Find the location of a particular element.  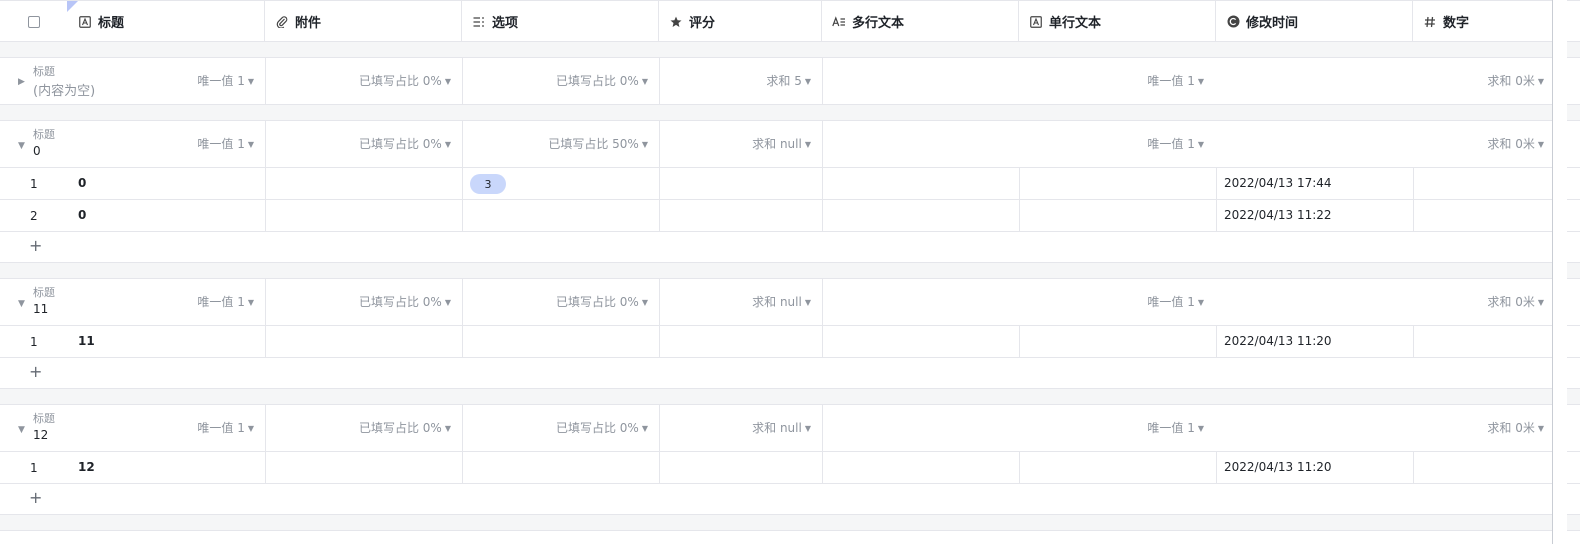

expand-group-icon: ▶ is located at coordinates (21, 82).